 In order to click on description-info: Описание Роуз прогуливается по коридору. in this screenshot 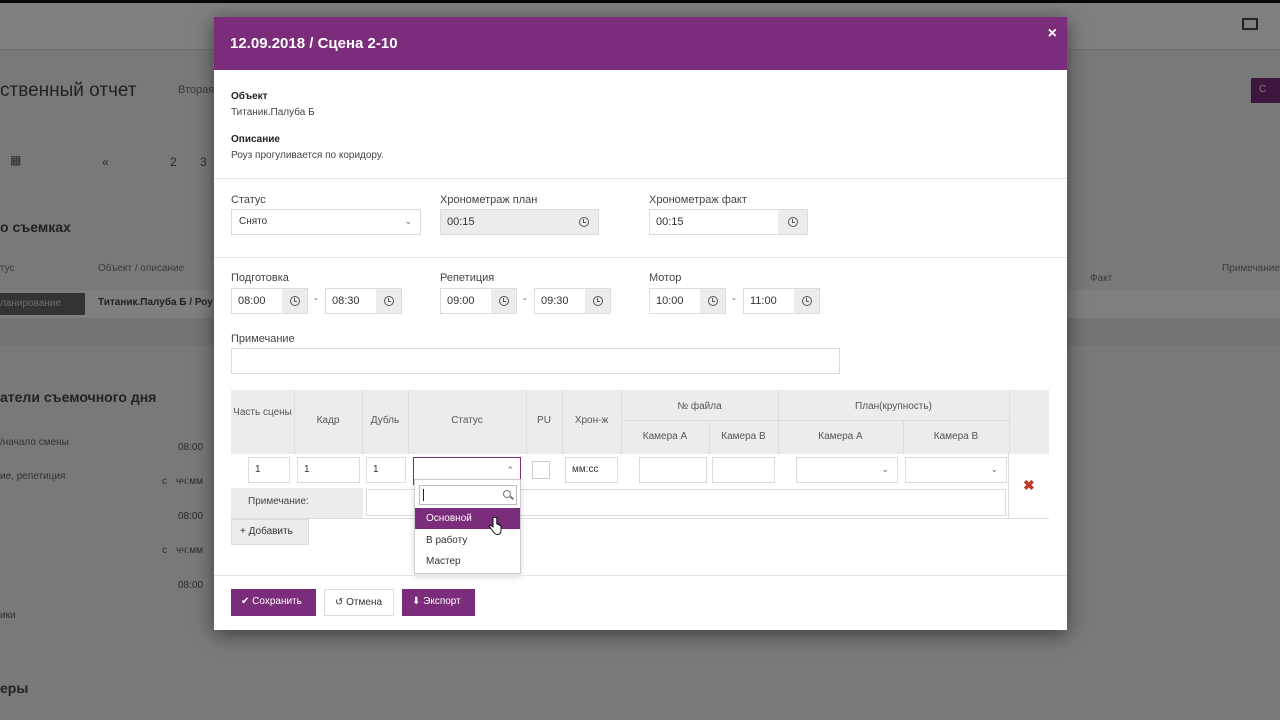, I will do `click(307, 147)`.